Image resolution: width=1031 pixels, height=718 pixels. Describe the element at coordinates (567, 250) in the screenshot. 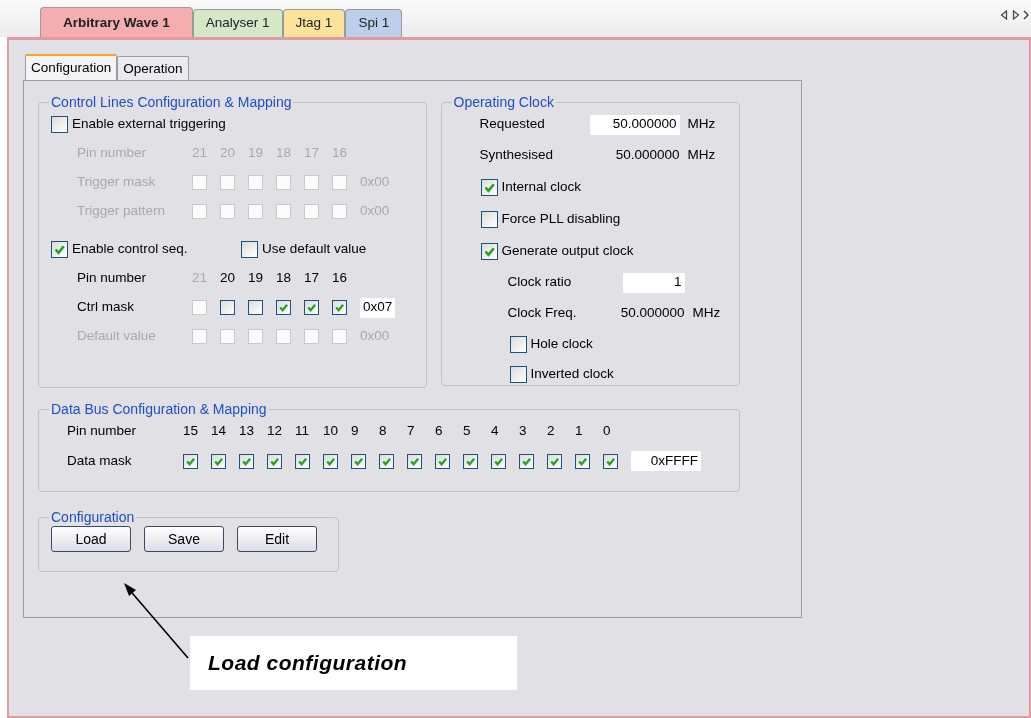

I see `checkbox-label: Generate output clock` at that location.